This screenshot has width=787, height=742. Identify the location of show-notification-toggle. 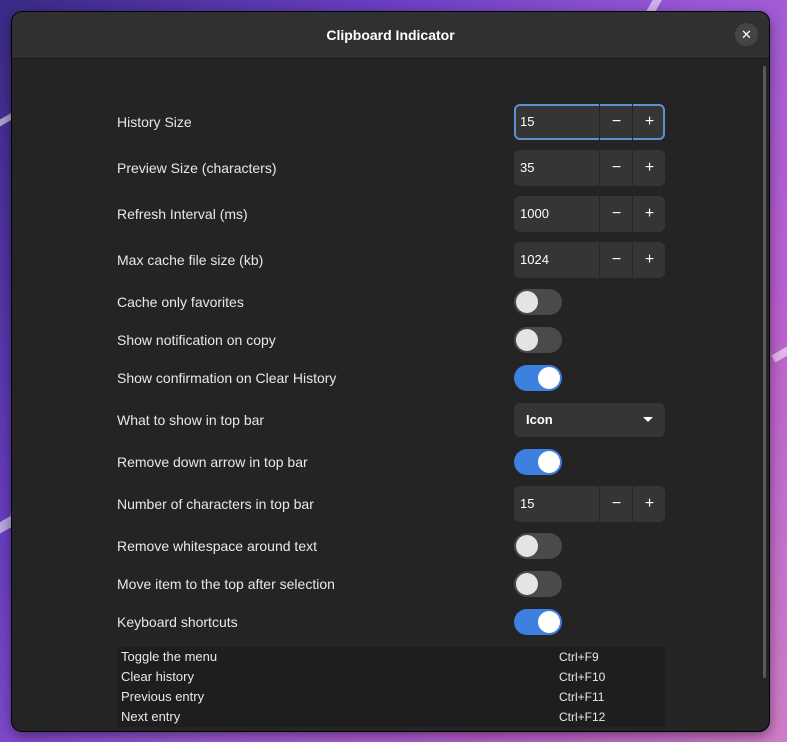
(538, 340).